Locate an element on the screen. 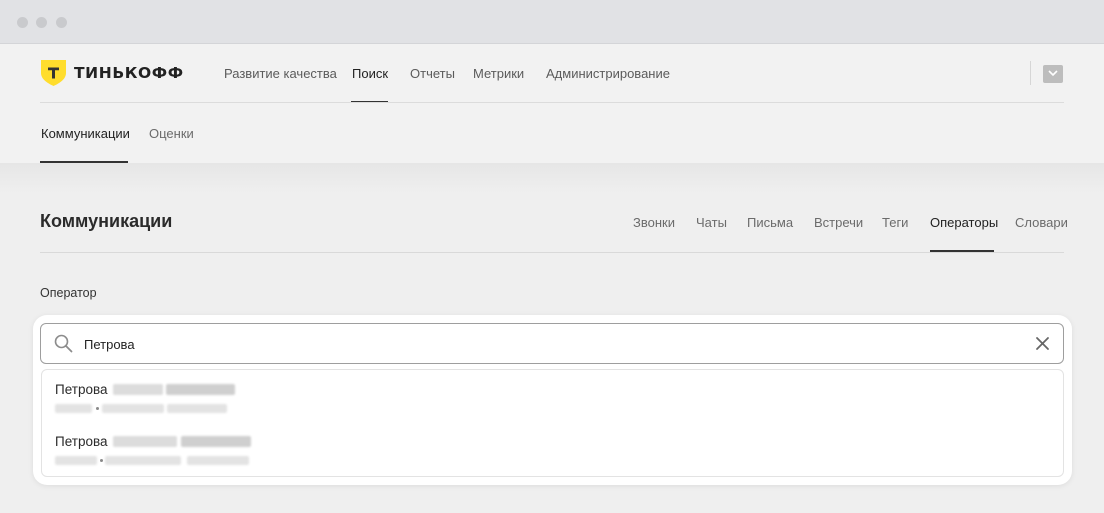 The height and width of the screenshot is (513, 1104). brand-logo: ТИНЬКОФФ is located at coordinates (112, 73).